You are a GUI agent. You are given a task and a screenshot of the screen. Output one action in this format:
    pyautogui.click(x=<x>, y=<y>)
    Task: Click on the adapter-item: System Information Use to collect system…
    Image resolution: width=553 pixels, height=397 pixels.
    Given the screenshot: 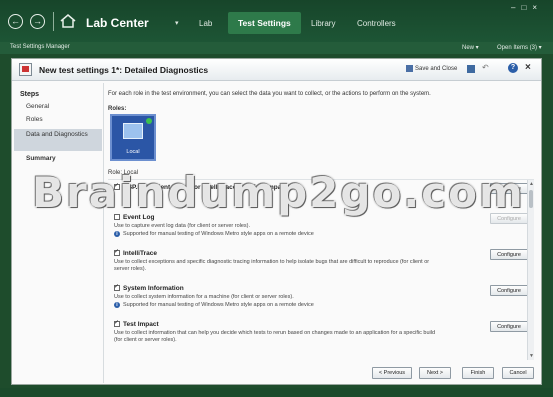 What is the action you would take?
    pyautogui.click(x=314, y=295)
    